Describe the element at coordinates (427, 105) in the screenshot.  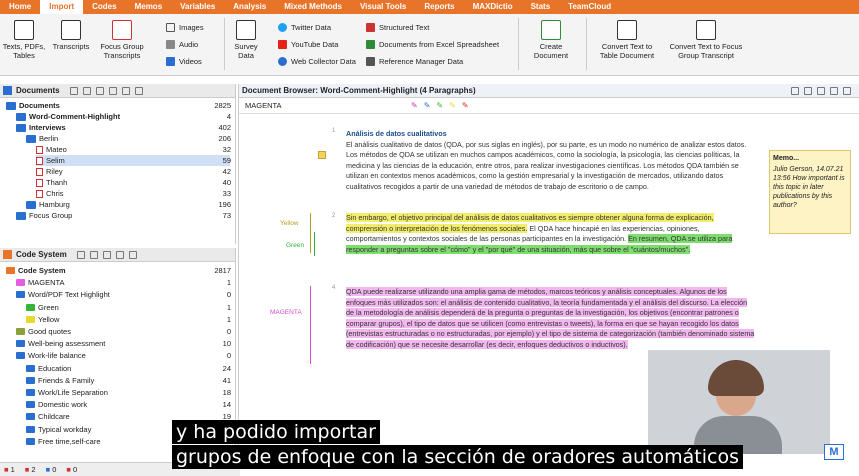
I see `highlight-blue-icon: ✎` at that location.